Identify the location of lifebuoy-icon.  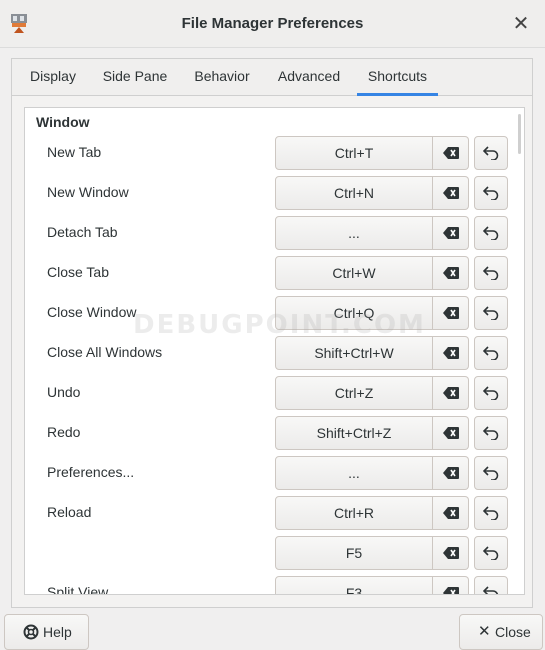
(31, 632).